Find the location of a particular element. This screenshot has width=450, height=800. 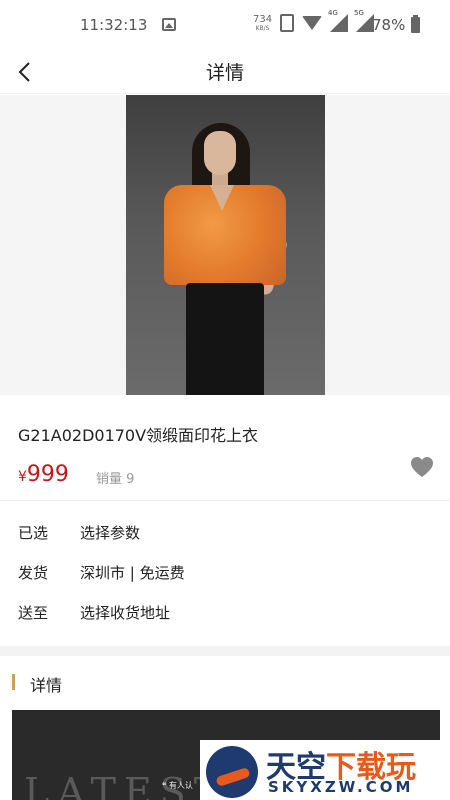

details-section-header: 详情 is located at coordinates (225, 682).